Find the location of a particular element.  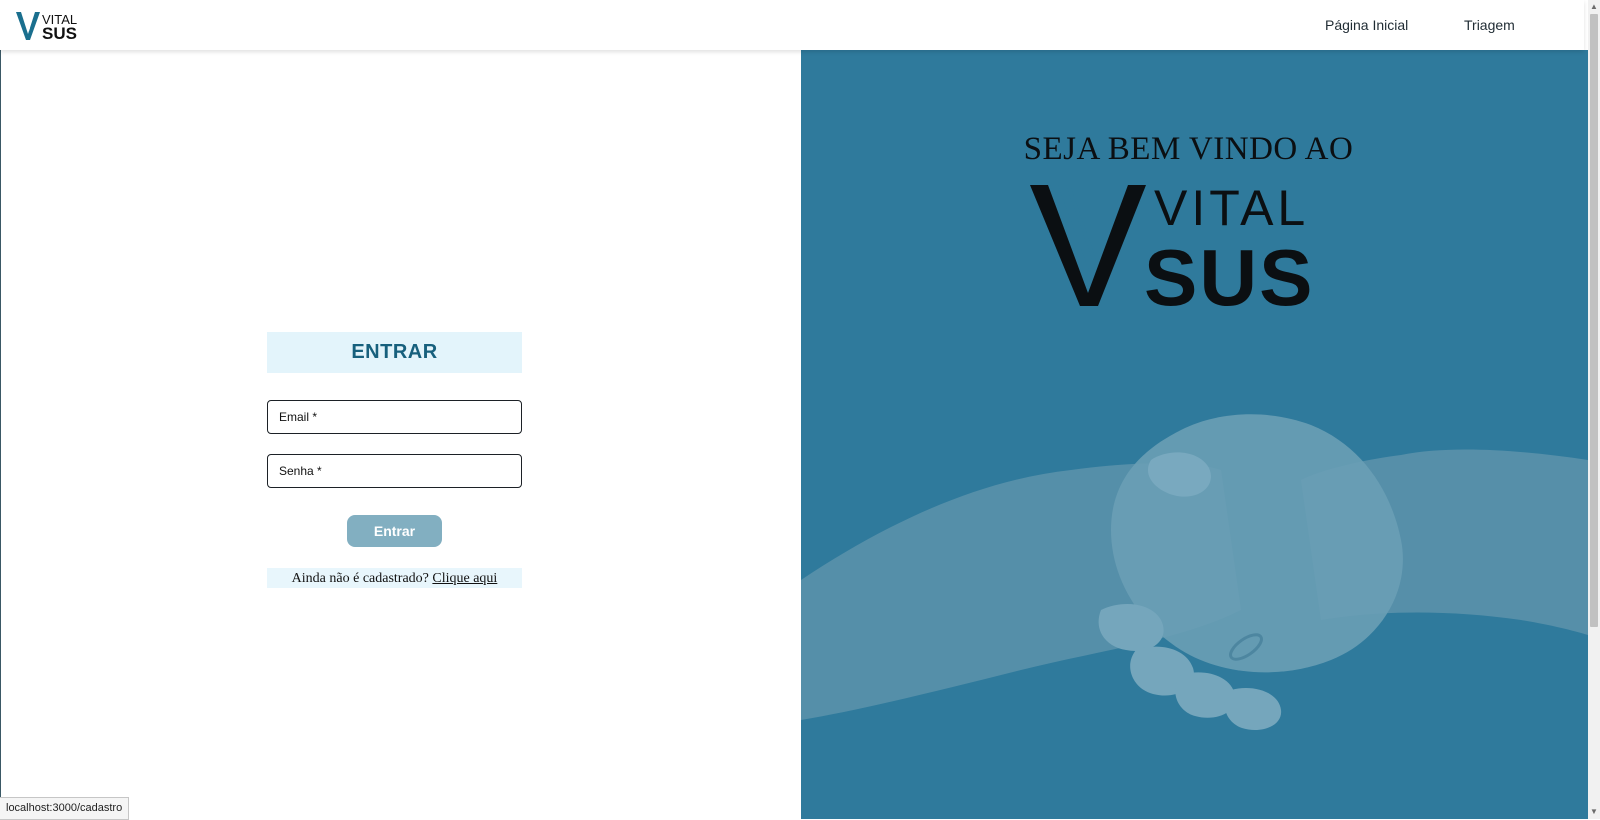

password-field: Senha * is located at coordinates (394, 471).